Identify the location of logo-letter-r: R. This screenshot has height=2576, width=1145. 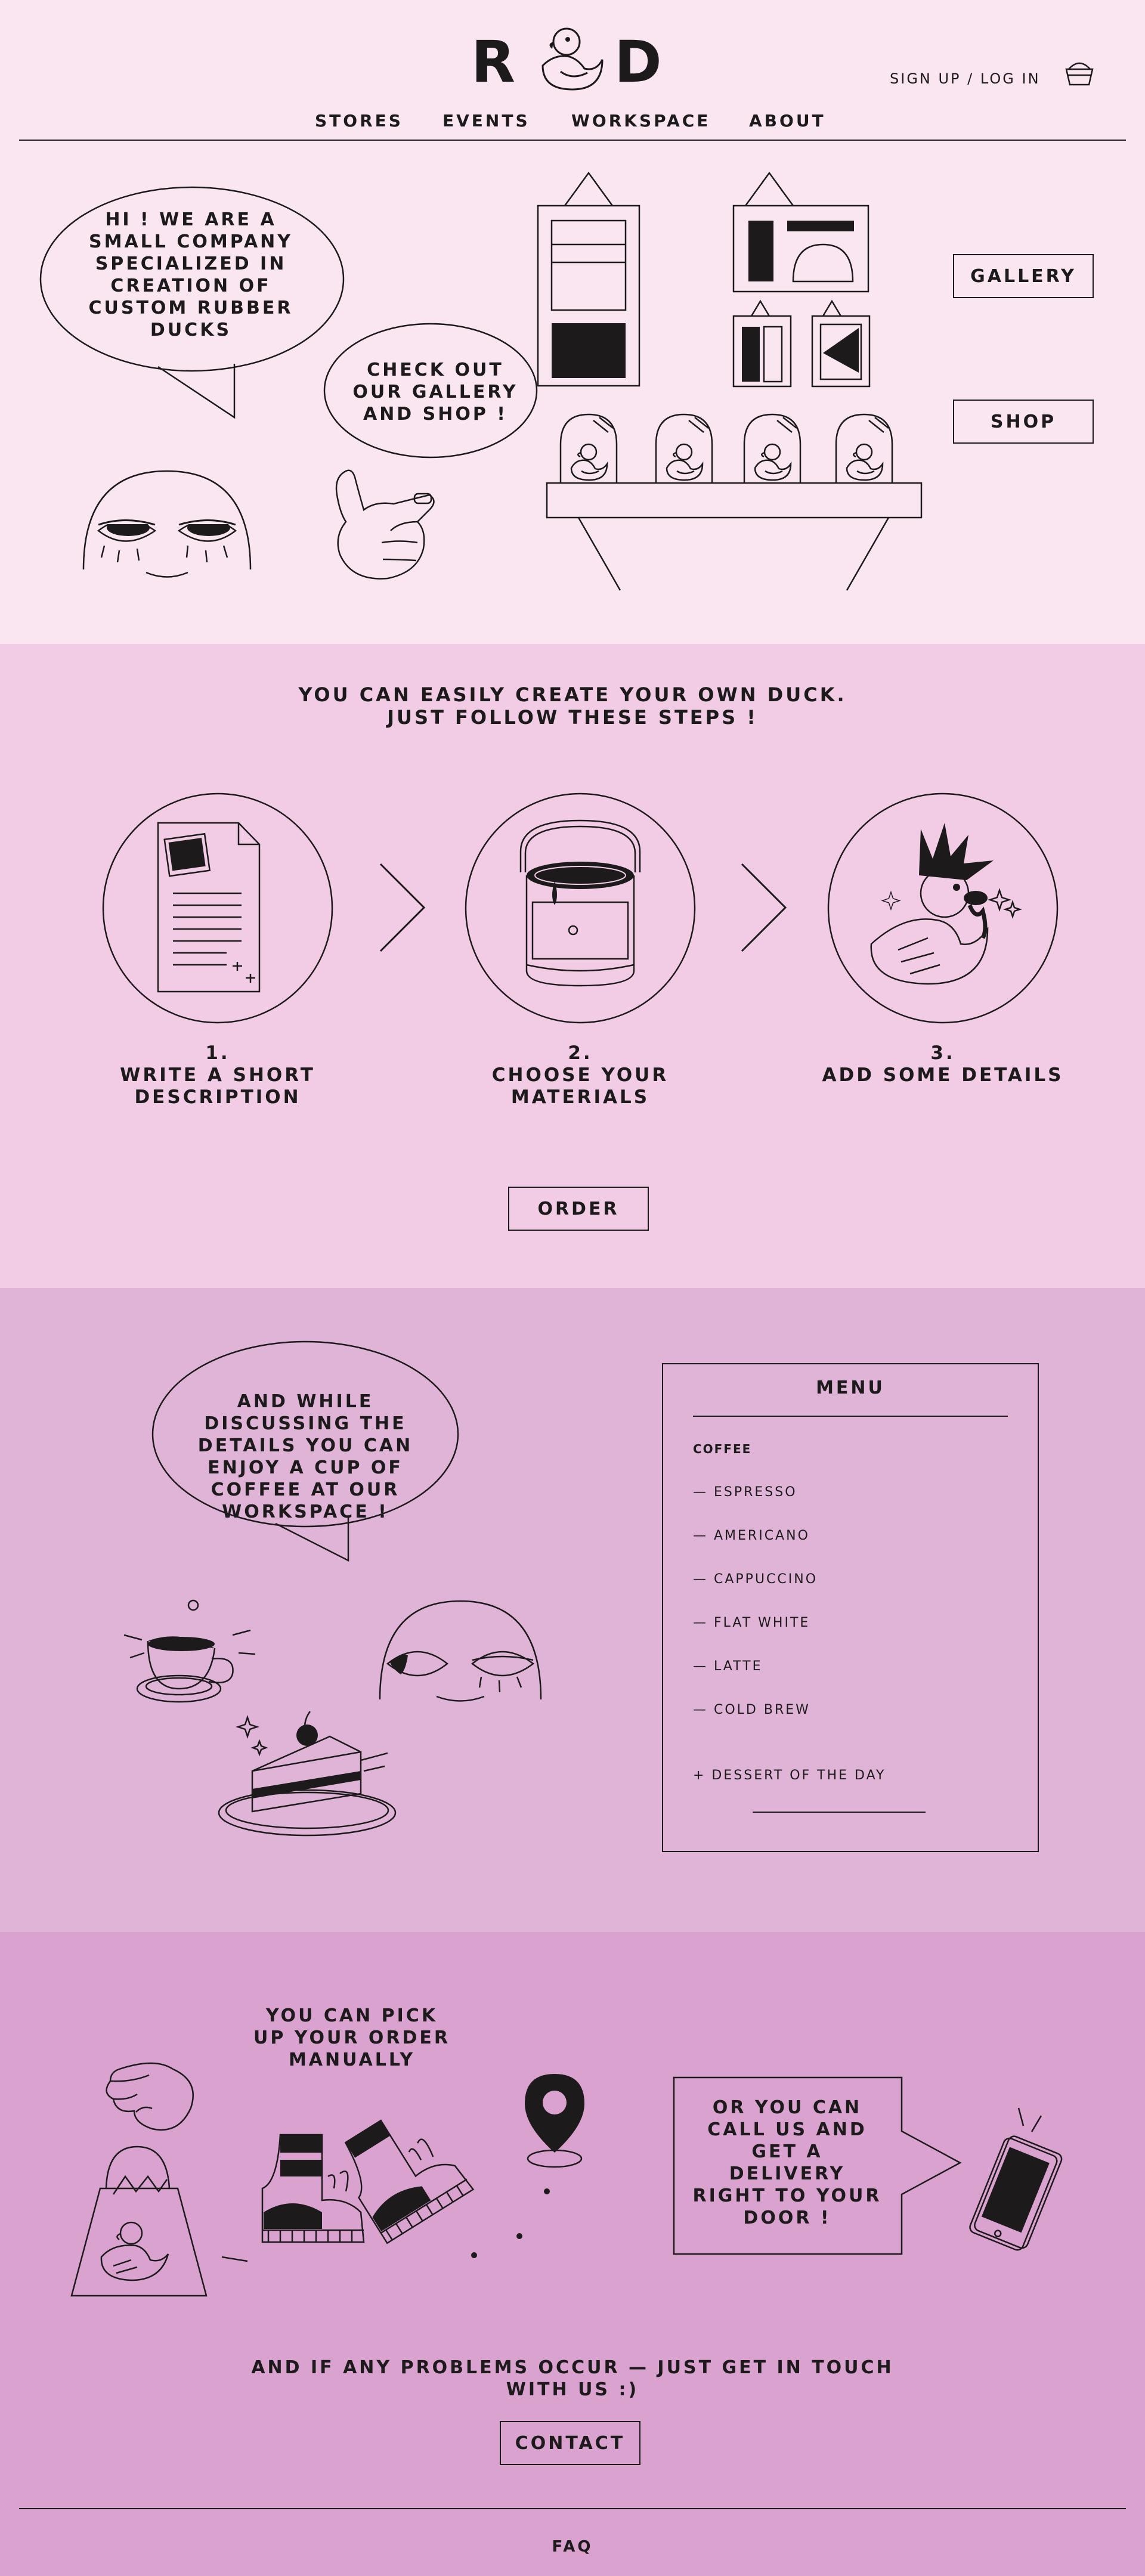
(493, 62).